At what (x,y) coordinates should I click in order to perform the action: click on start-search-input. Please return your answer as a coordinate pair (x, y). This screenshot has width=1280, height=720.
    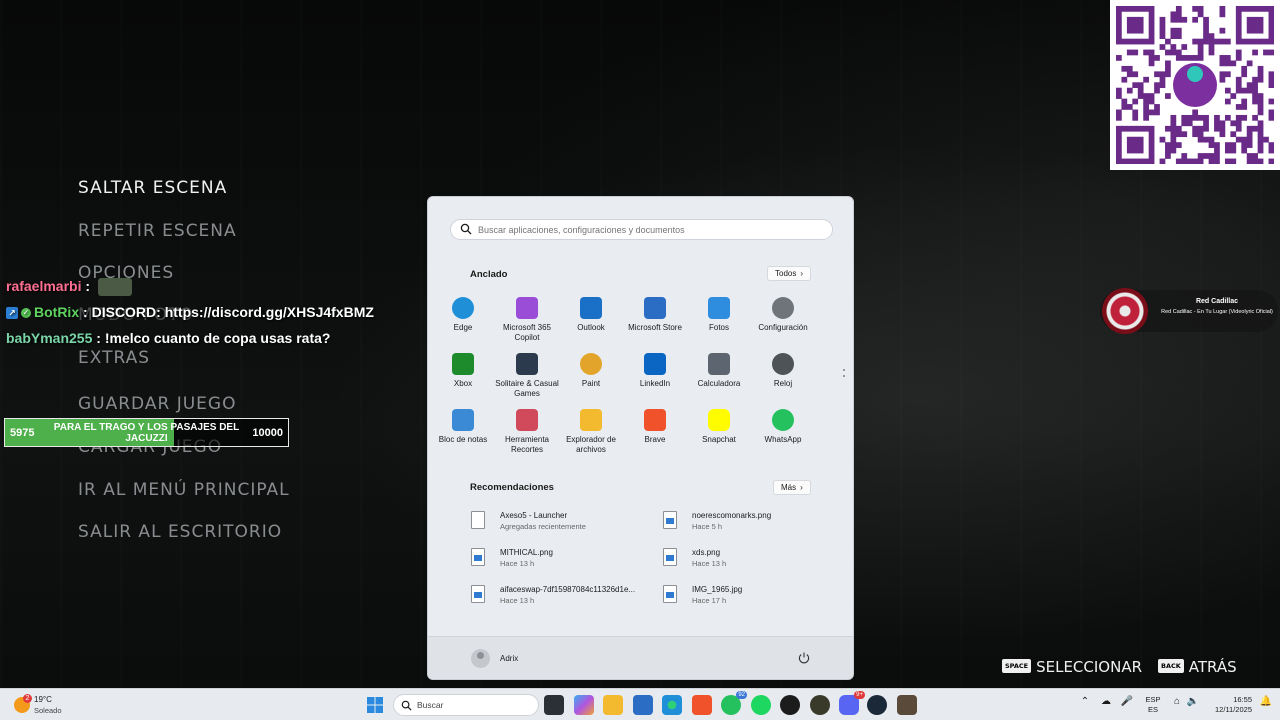
    Looking at the image, I should click on (648, 230).